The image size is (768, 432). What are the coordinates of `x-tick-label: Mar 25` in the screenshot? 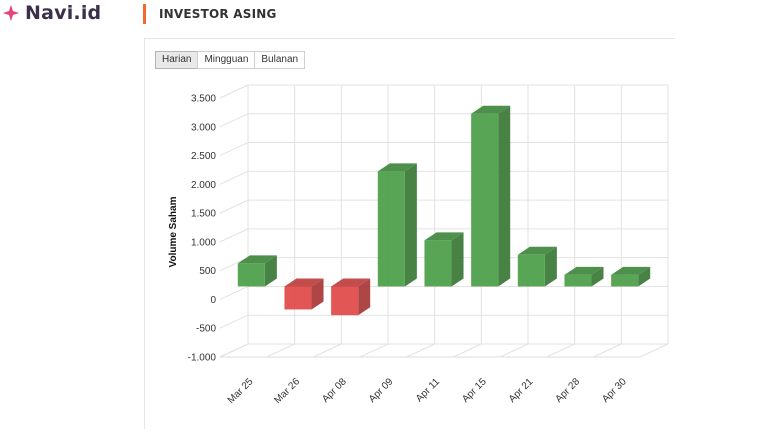 It's located at (241, 391).